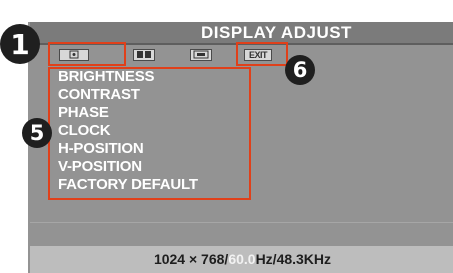 The width and height of the screenshot is (453, 273). What do you see at coordinates (87, 54) in the screenshot?
I see `selected-tab-highlight` at bounding box center [87, 54].